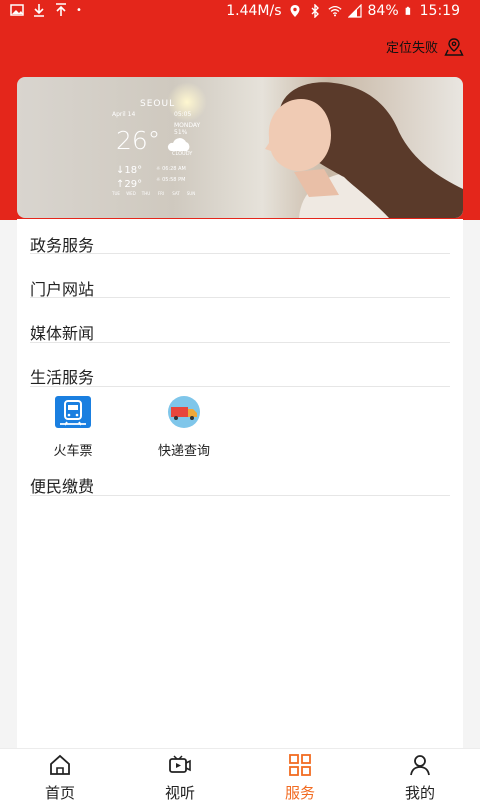 Image resolution: width=480 pixels, height=800 pixels. I want to click on battery-level: 84%, so click(383, 11).